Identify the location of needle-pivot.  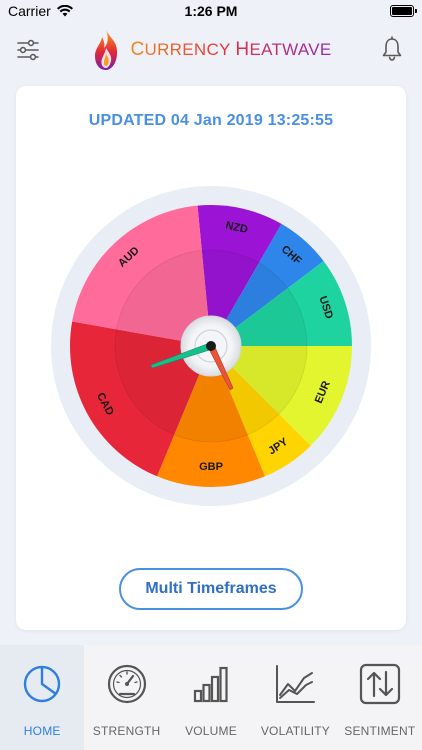
(211, 346).